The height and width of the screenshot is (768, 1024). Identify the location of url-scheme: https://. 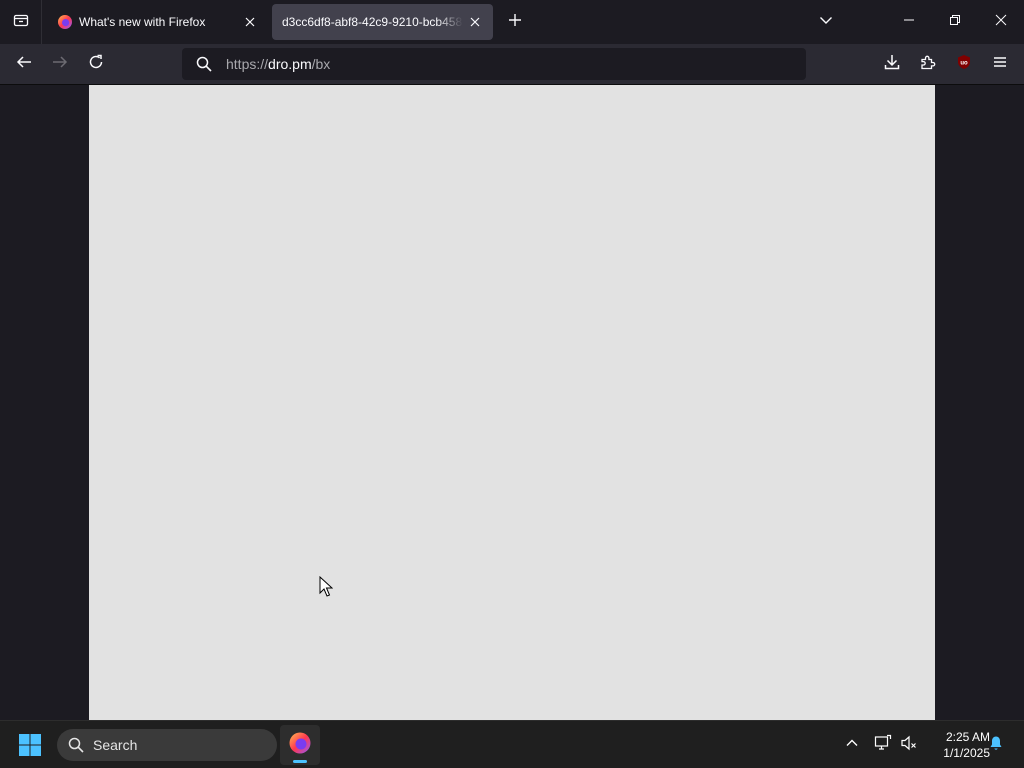
(247, 64).